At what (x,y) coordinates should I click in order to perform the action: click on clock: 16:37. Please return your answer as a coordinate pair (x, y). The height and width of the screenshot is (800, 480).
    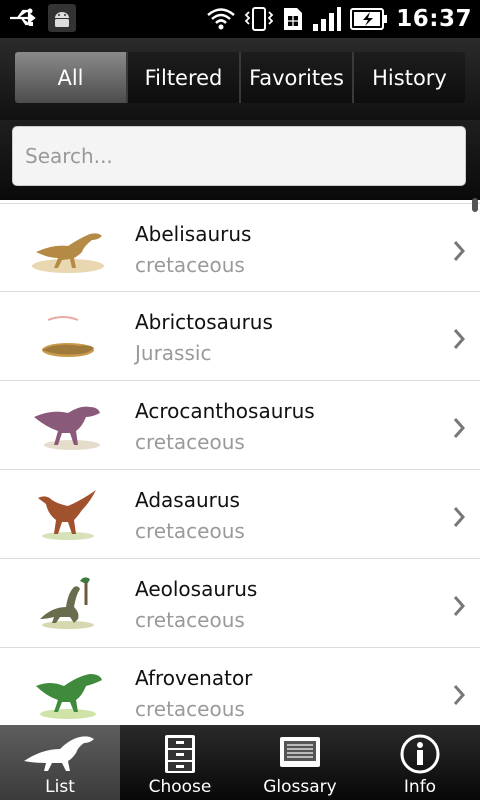
    Looking at the image, I should click on (434, 19).